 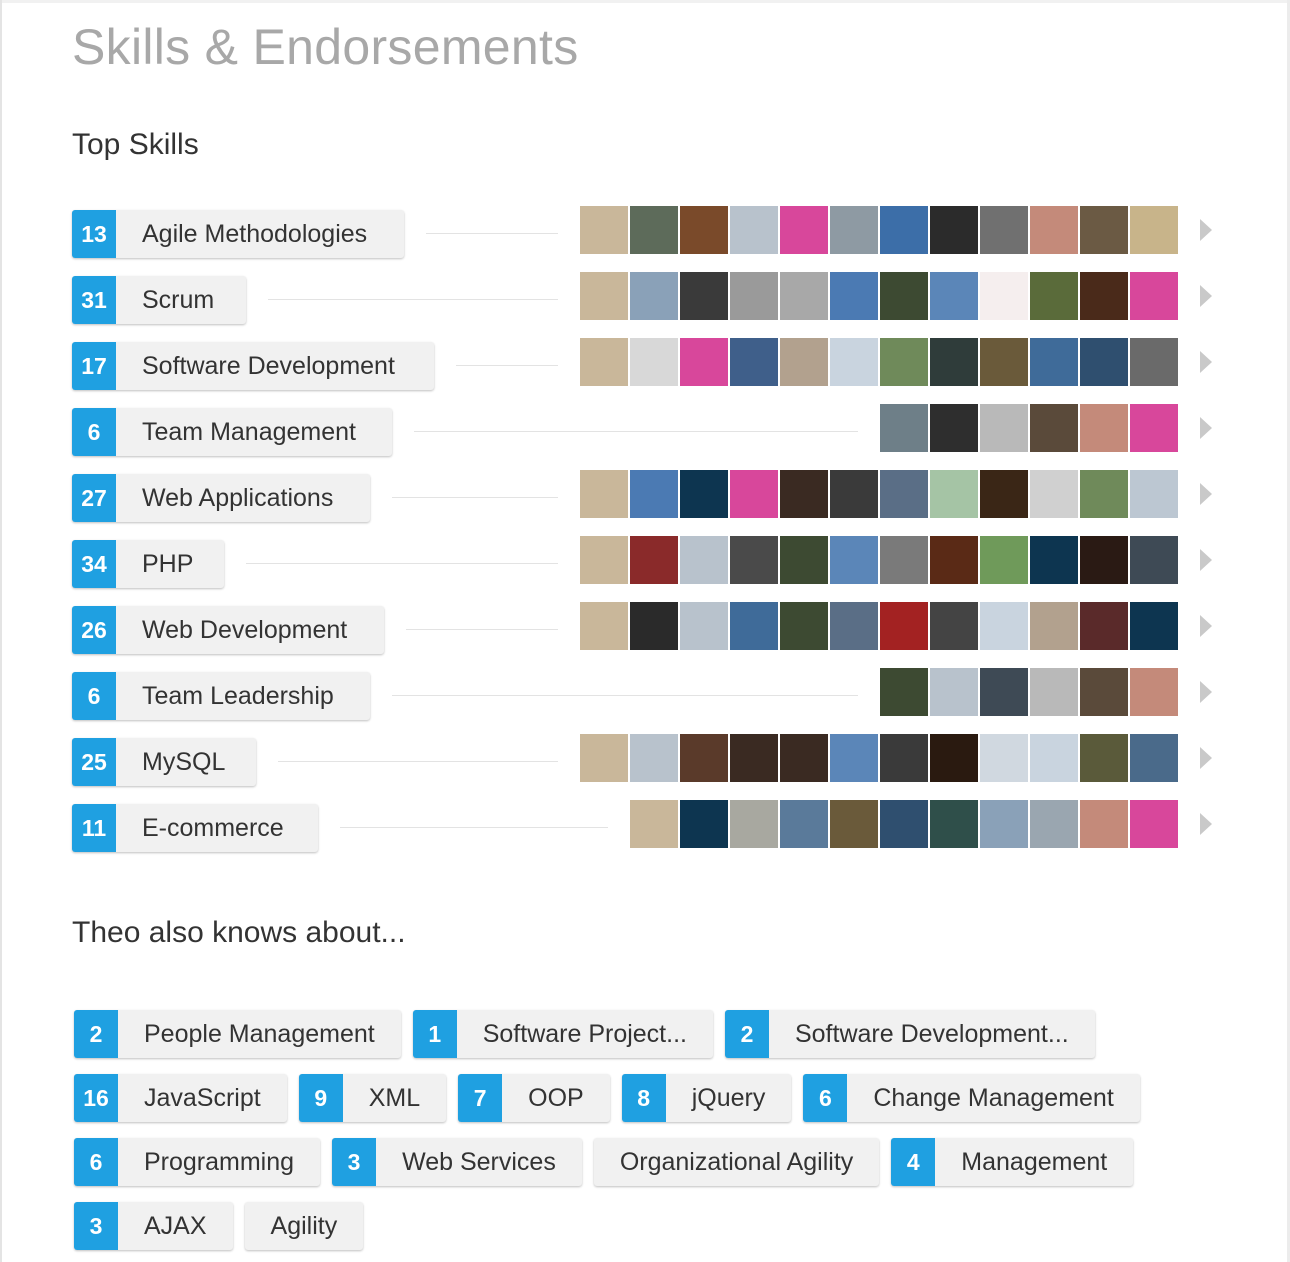 What do you see at coordinates (253, 366) in the screenshot?
I see `skill-pill: 17 Software Development` at bounding box center [253, 366].